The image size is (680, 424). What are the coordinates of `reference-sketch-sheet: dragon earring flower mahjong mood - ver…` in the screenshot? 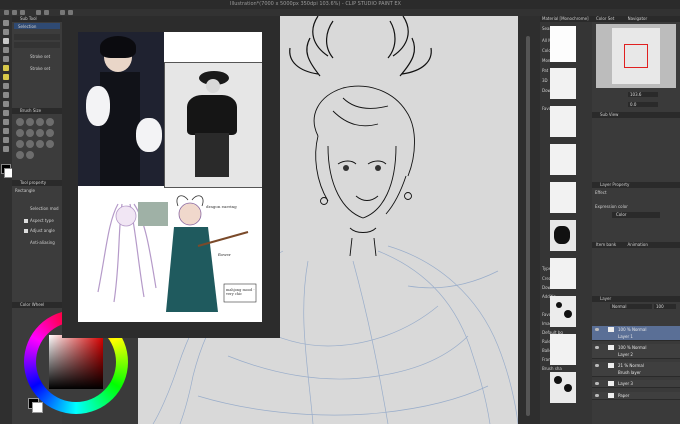 It's located at (170, 257).